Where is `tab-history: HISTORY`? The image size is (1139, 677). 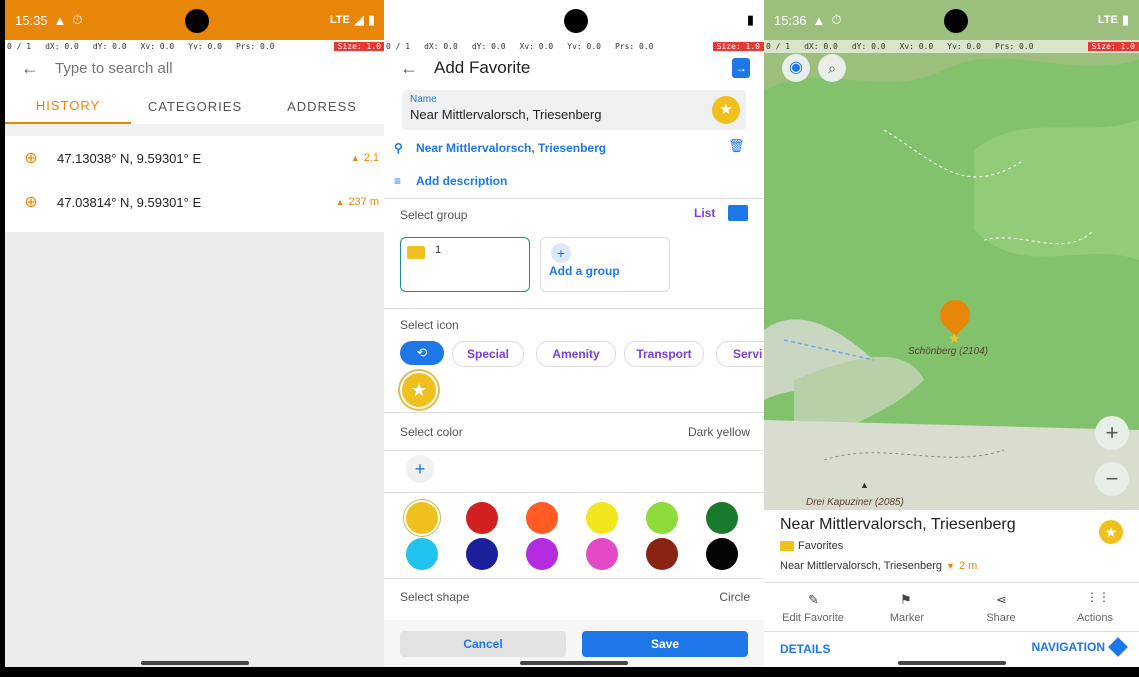 tab-history: HISTORY is located at coordinates (68, 106).